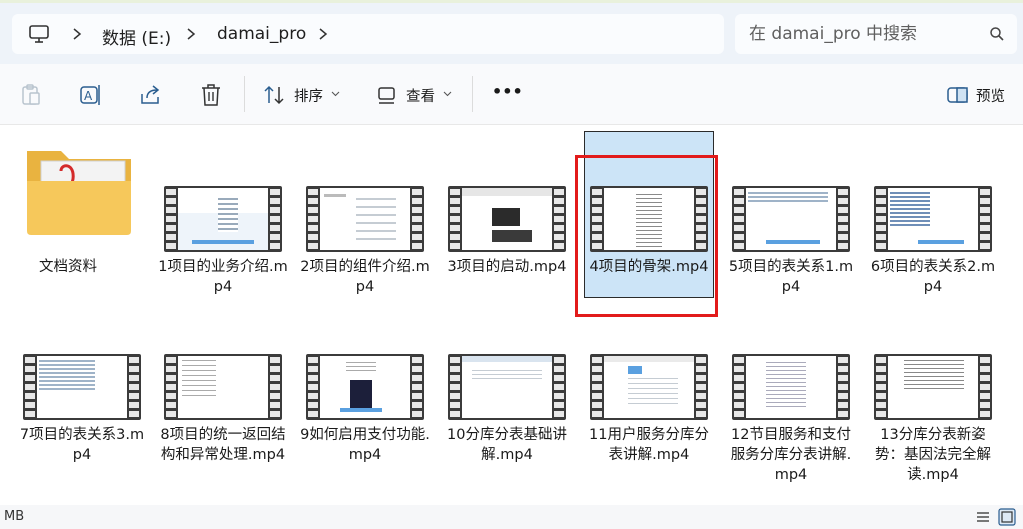 This screenshot has width=1023, height=529. What do you see at coordinates (31, 95) in the screenshot?
I see `paste-icon` at bounding box center [31, 95].